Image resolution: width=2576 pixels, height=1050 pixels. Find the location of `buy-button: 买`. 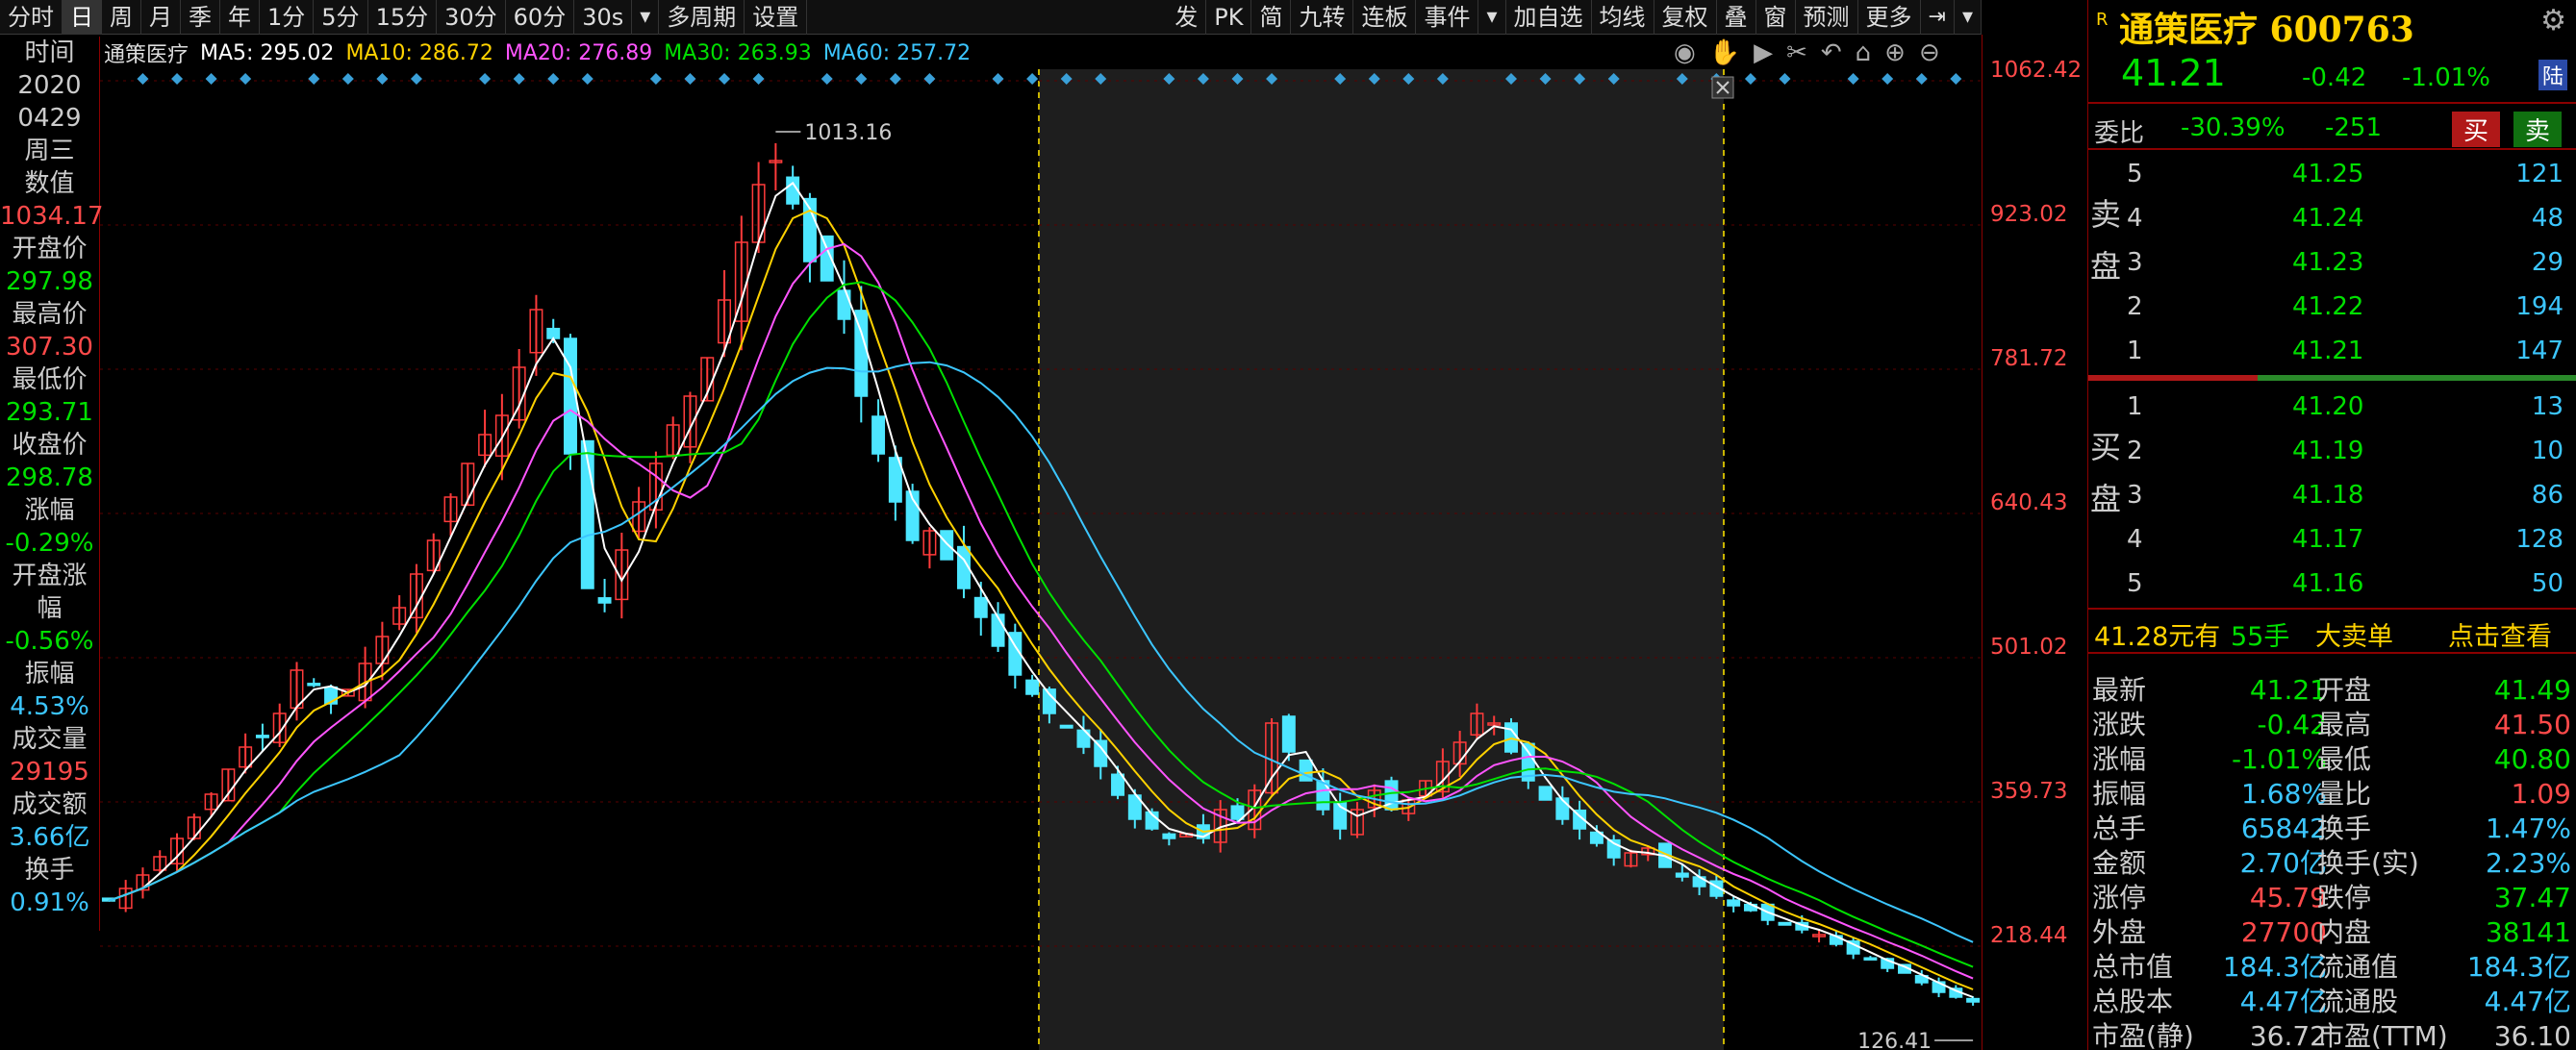

buy-button: 买 is located at coordinates (2477, 129).